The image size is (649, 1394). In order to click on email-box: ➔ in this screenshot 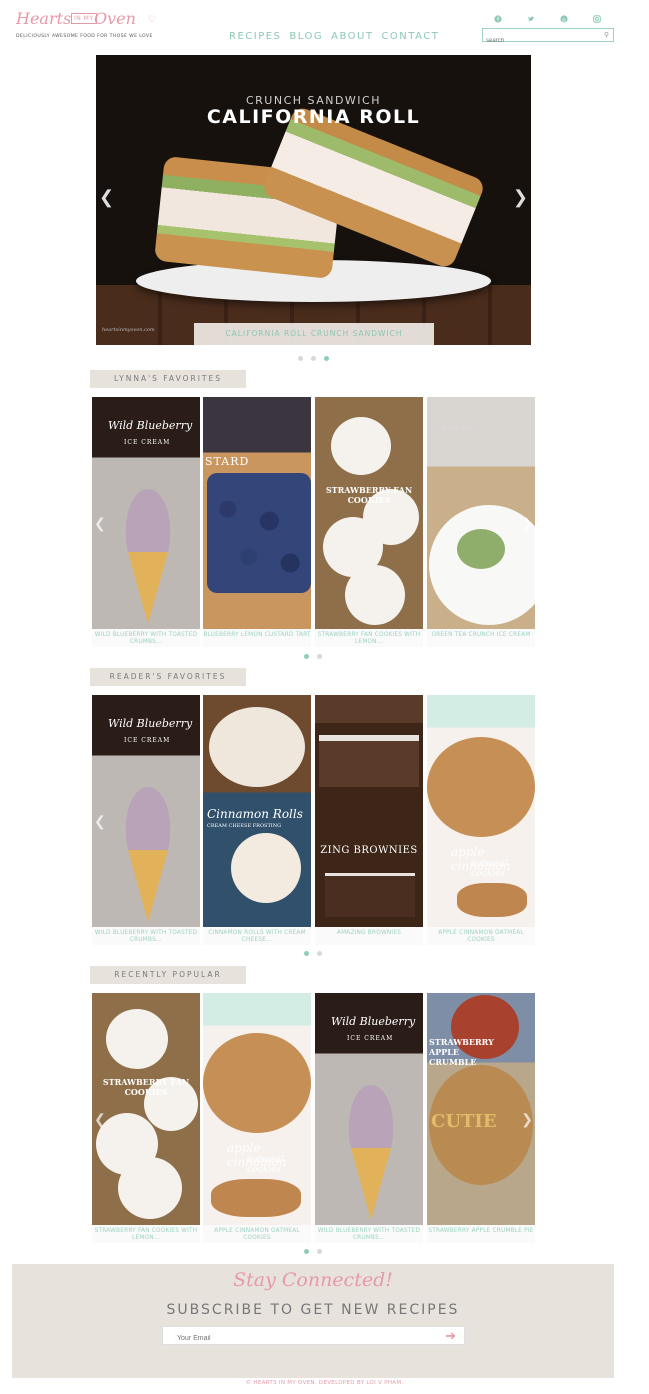, I will do `click(313, 1336)`.